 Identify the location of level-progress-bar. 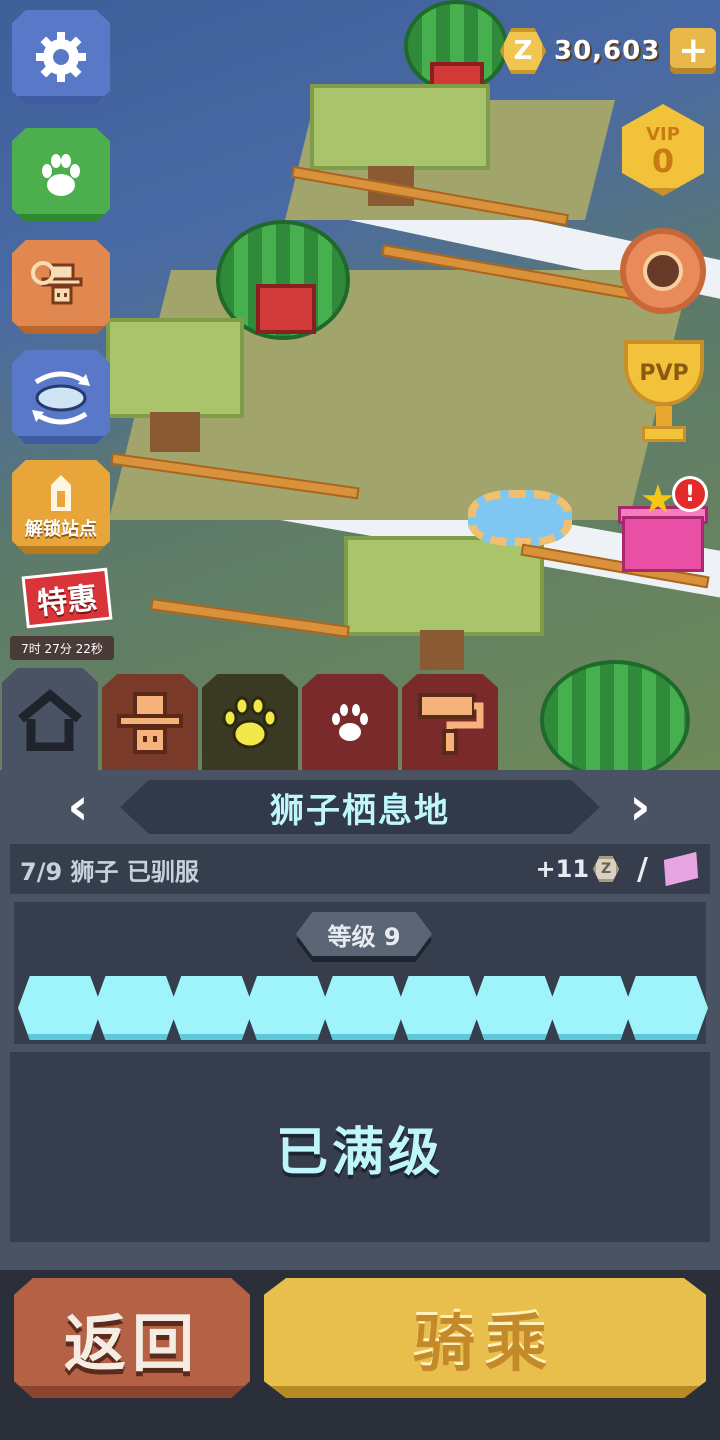
(363, 1010).